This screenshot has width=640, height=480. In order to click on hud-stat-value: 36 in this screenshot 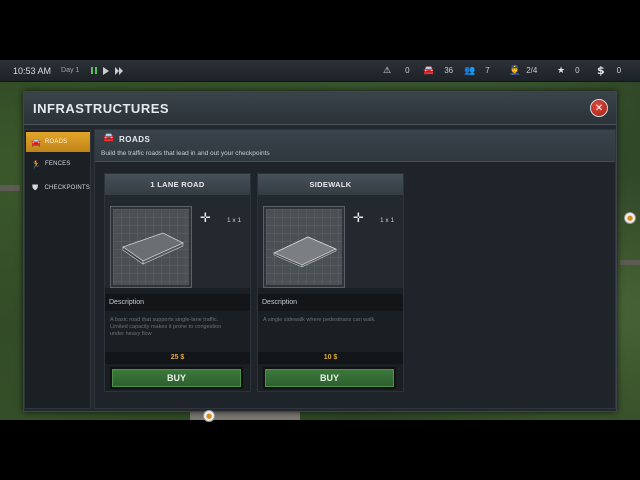, I will do `click(449, 70)`.